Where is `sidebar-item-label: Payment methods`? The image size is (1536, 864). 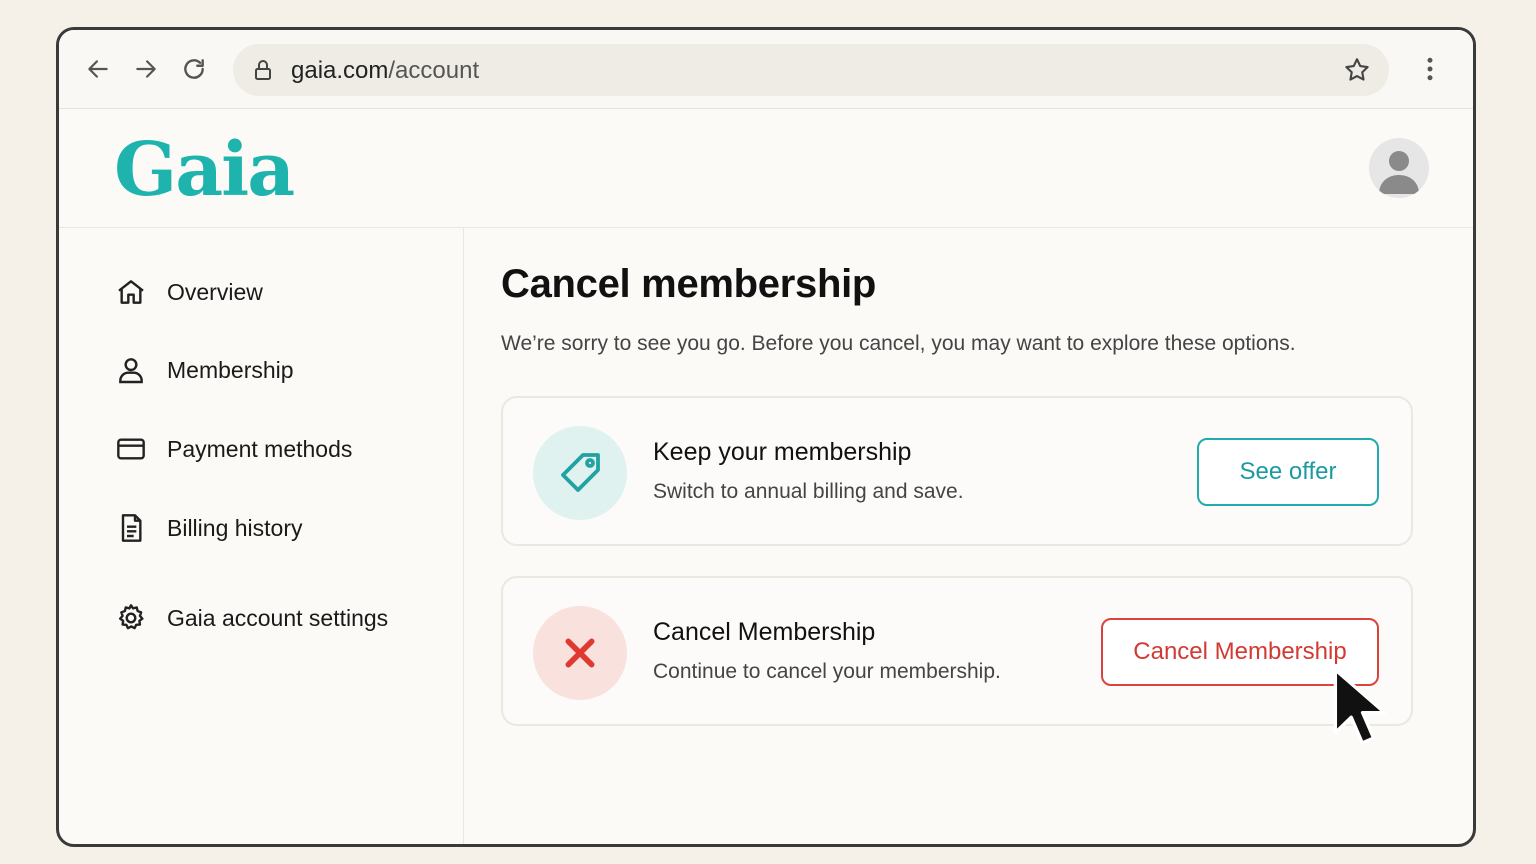 sidebar-item-label: Payment methods is located at coordinates (260, 448).